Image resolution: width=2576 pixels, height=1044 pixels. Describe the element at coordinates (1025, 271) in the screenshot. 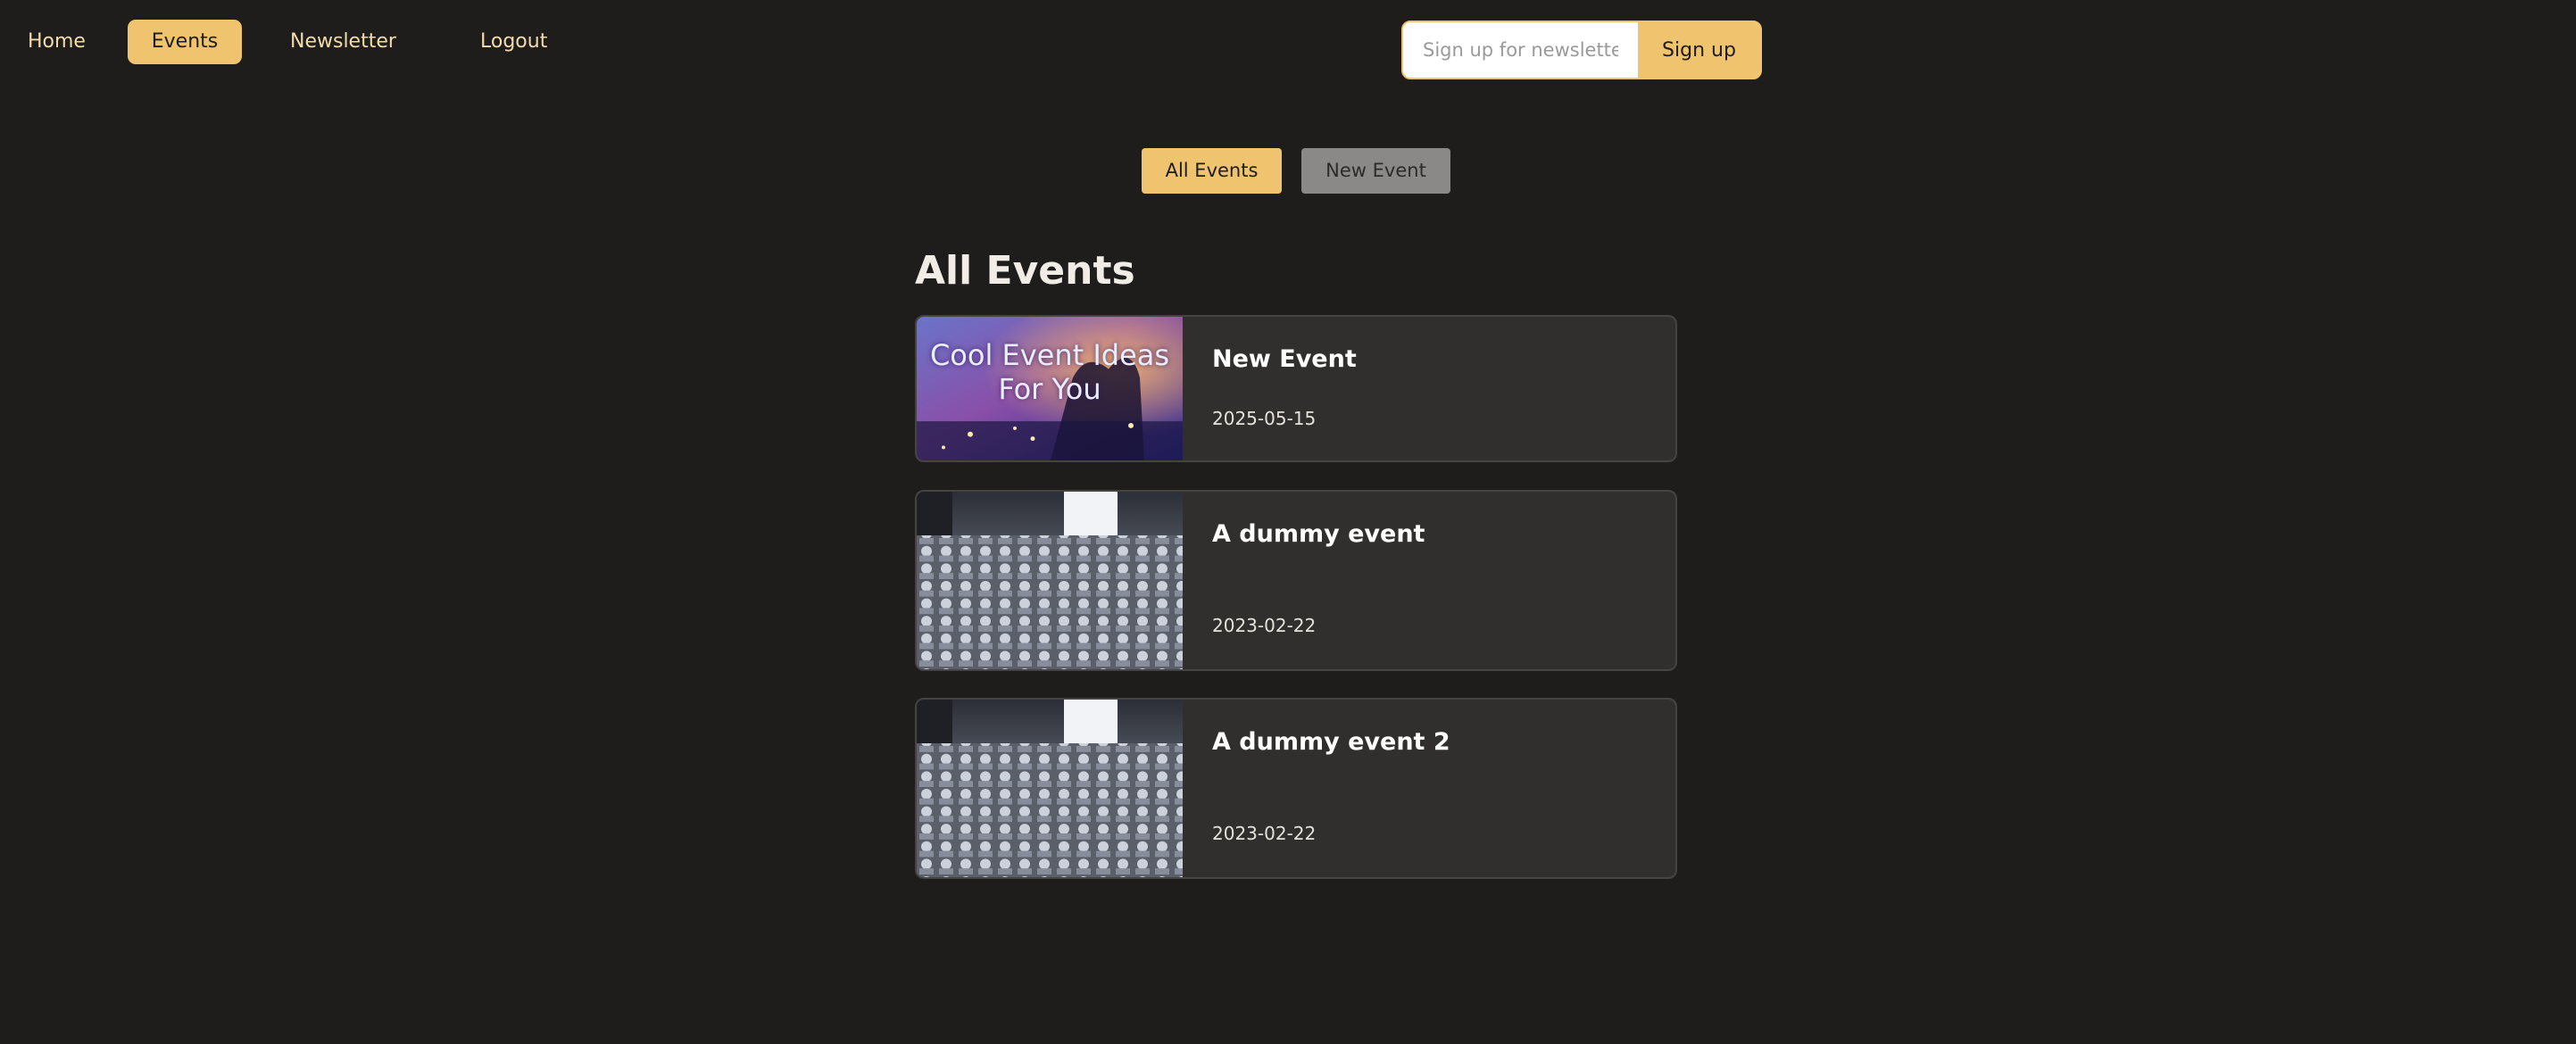

I see `page-title: All Events` at that location.